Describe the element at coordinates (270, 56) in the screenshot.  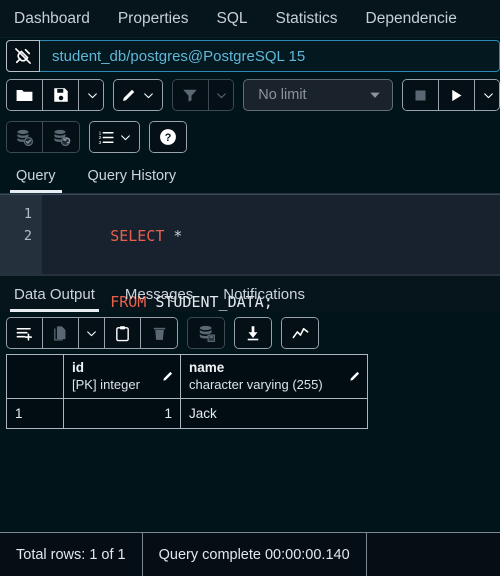
I see `connection-string-field: student_db/postgres@PostgreSQL 15` at that location.